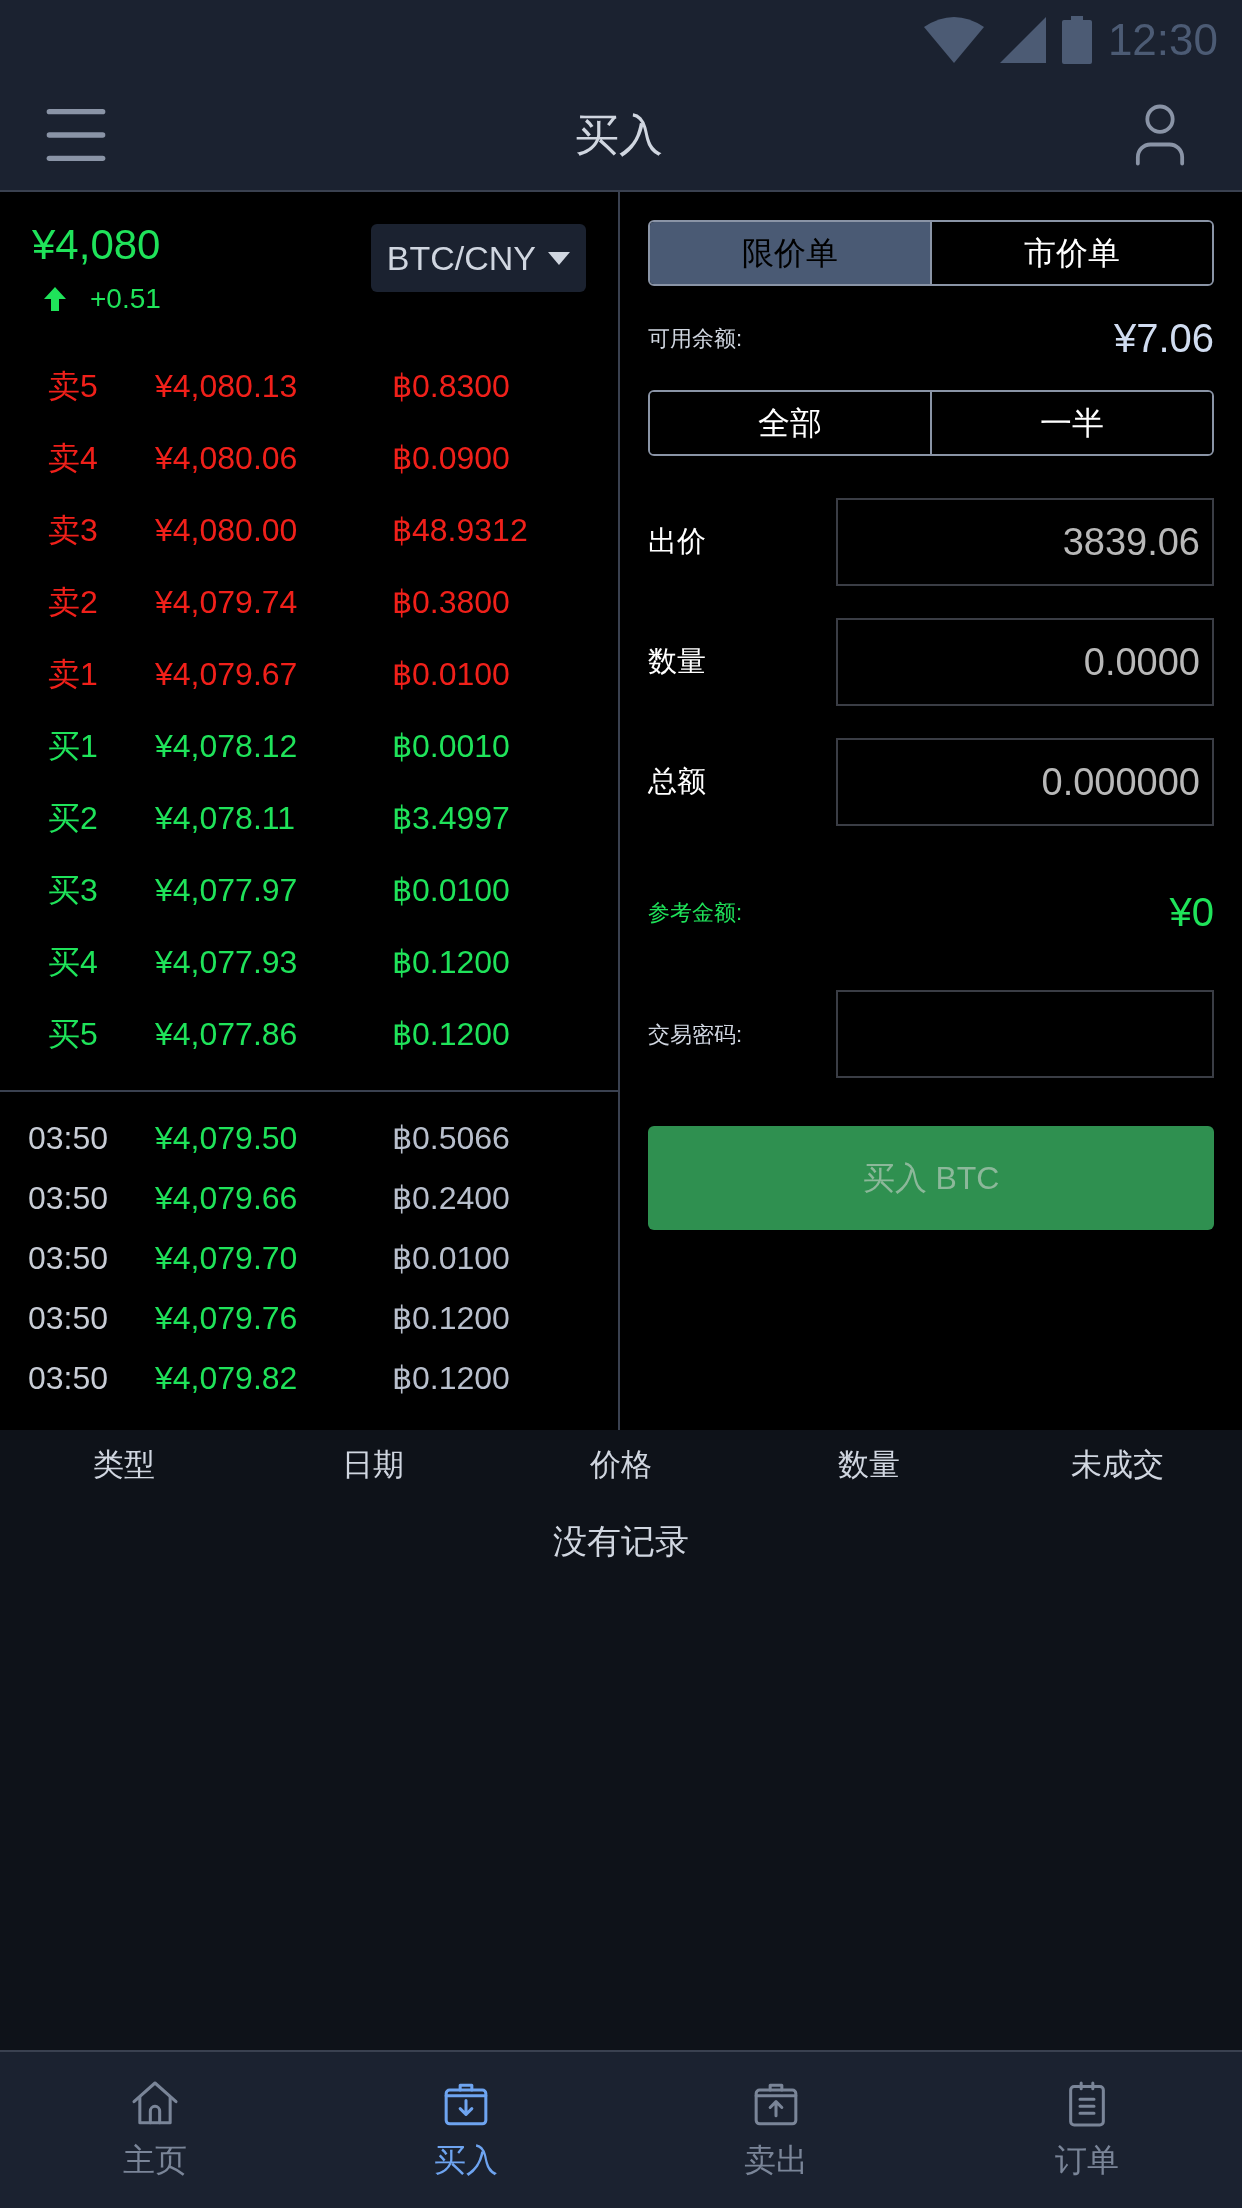 This screenshot has height=2208, width=1242. Describe the element at coordinates (227, 1258) in the screenshot. I see `trade-price: ¥4,079.70` at that location.